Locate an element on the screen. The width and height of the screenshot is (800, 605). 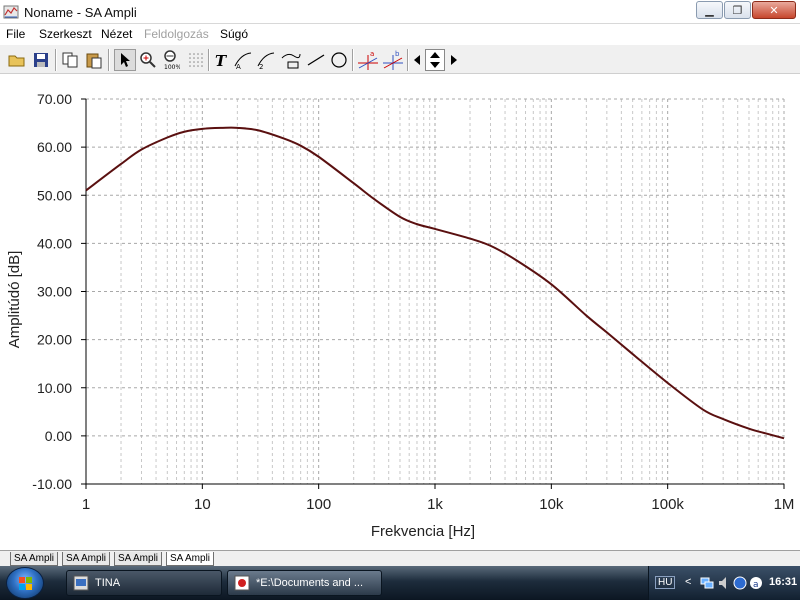
save-button is located at coordinates (41, 60).